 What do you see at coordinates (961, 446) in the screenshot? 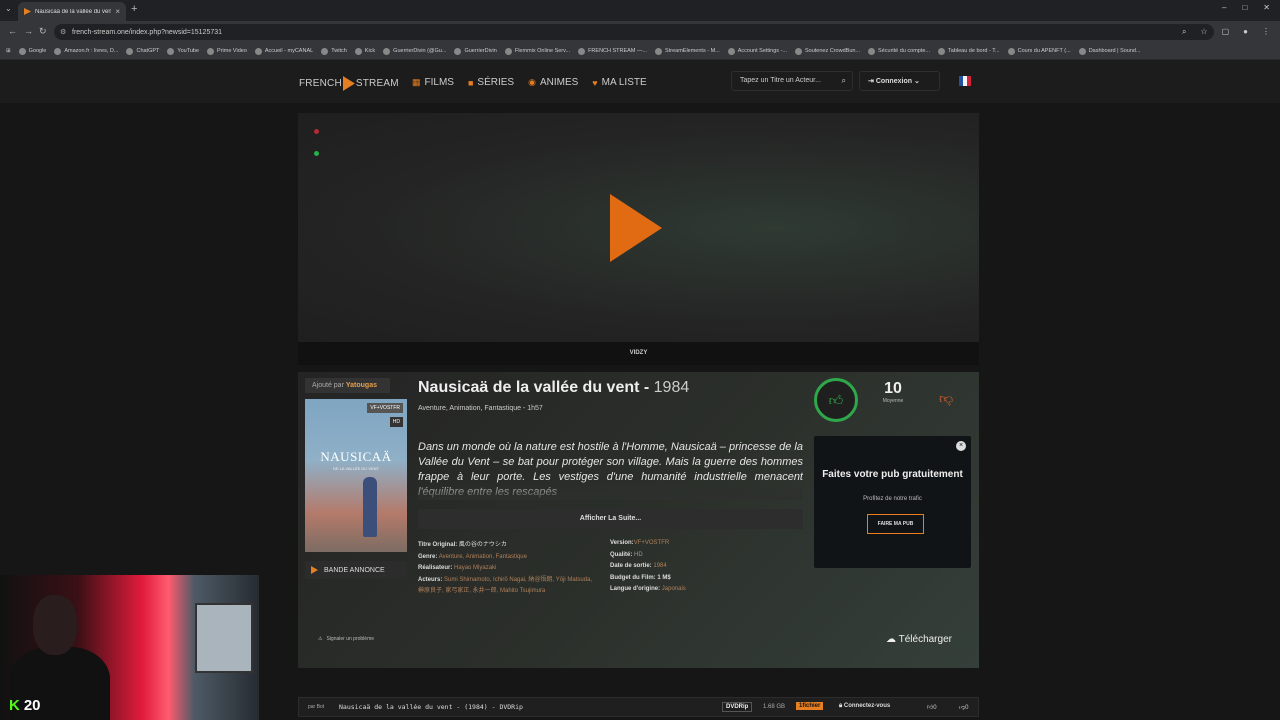
I see `ad-close-icon: ×` at bounding box center [961, 446].